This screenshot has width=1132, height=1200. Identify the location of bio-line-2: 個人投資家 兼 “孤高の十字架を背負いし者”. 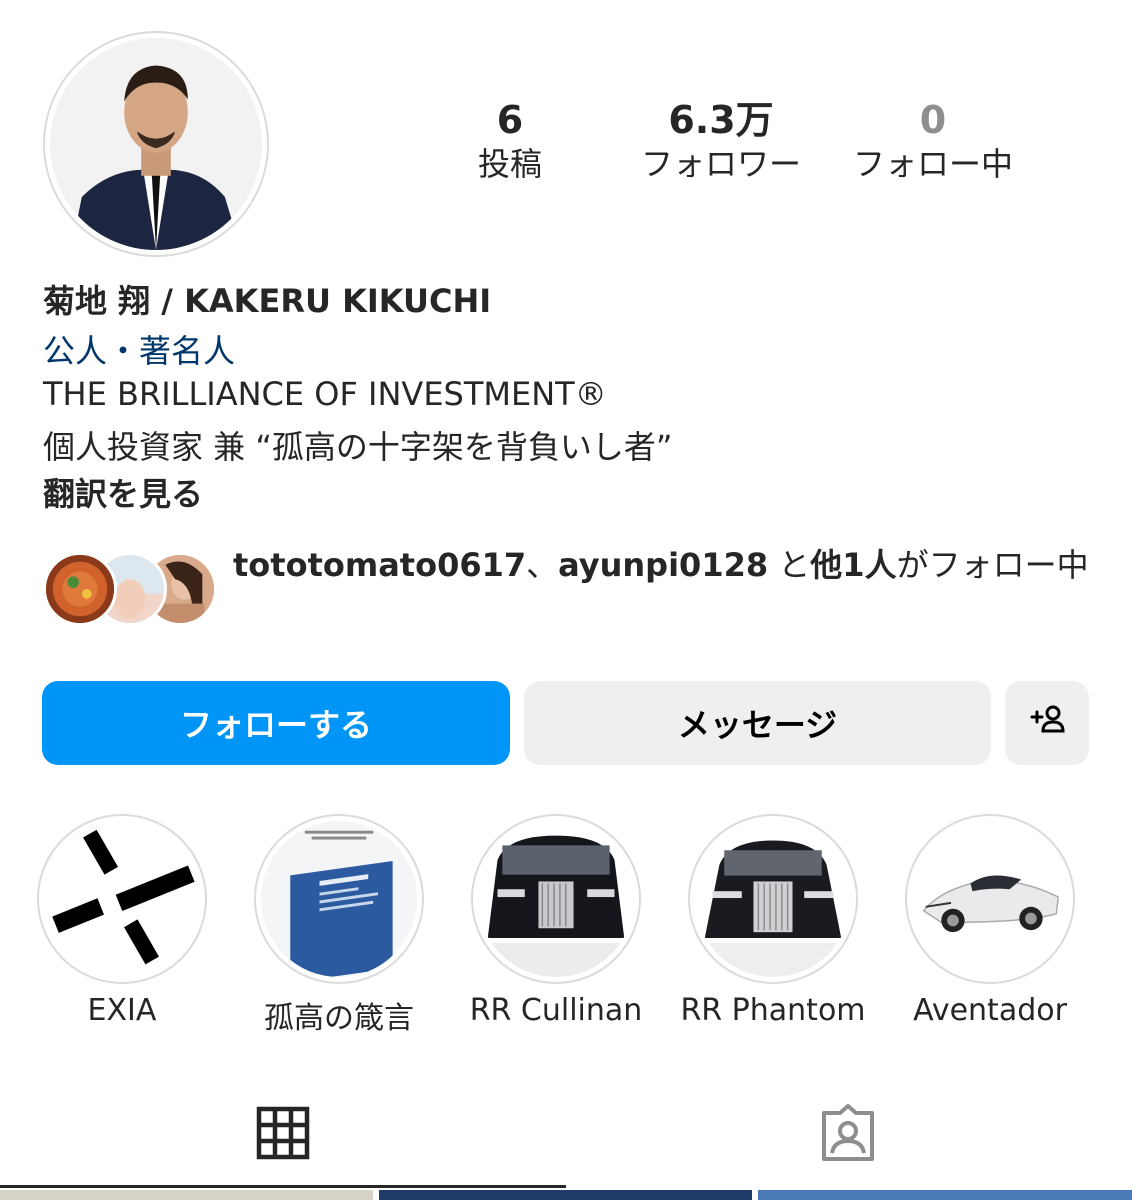
(358, 447).